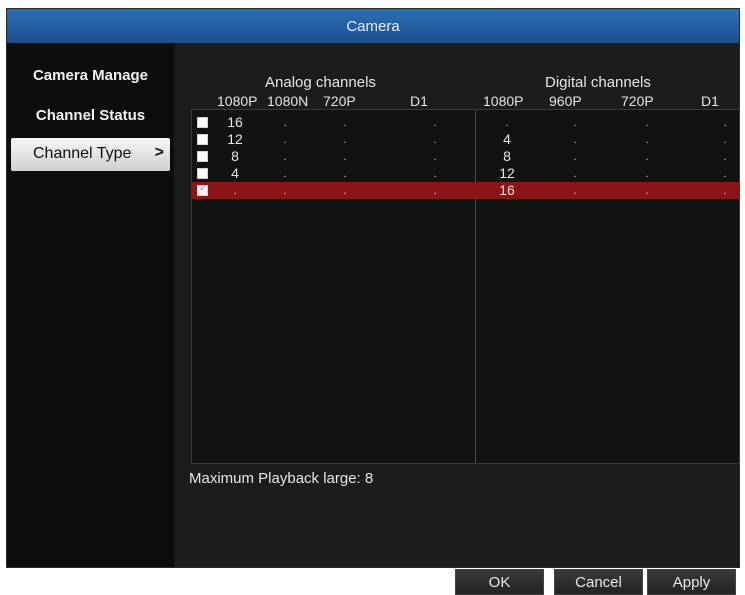 The image size is (745, 595). Describe the element at coordinates (598, 582) in the screenshot. I see `cancel-button: Cancel` at that location.